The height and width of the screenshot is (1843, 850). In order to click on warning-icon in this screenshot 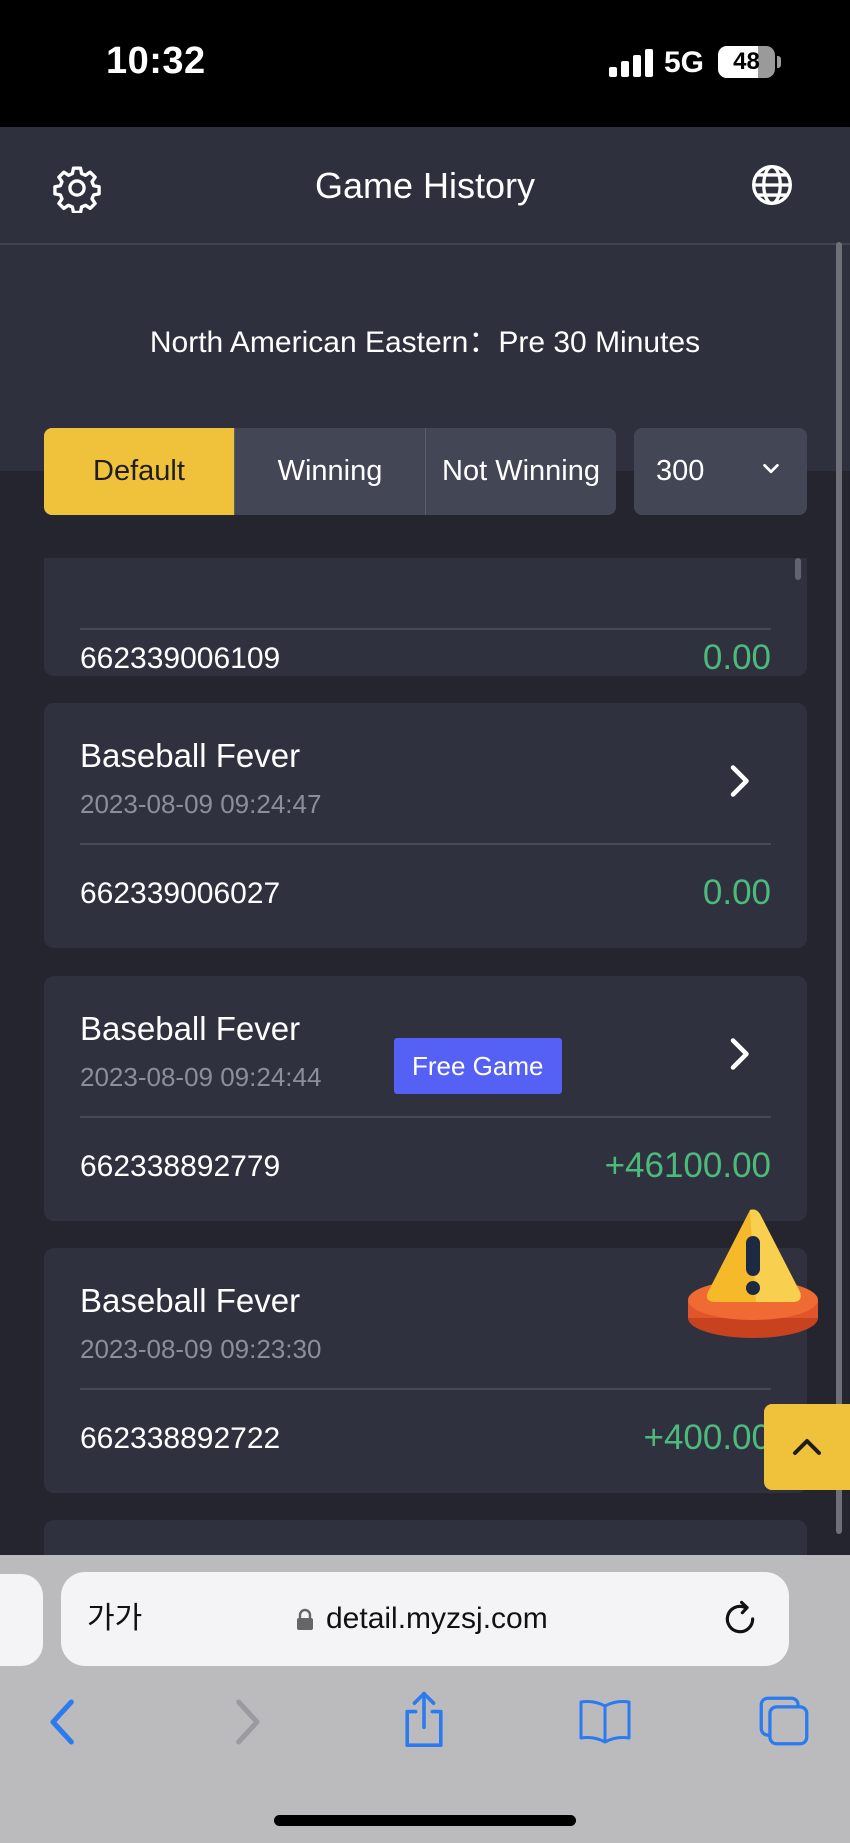, I will do `click(753, 1273)`.